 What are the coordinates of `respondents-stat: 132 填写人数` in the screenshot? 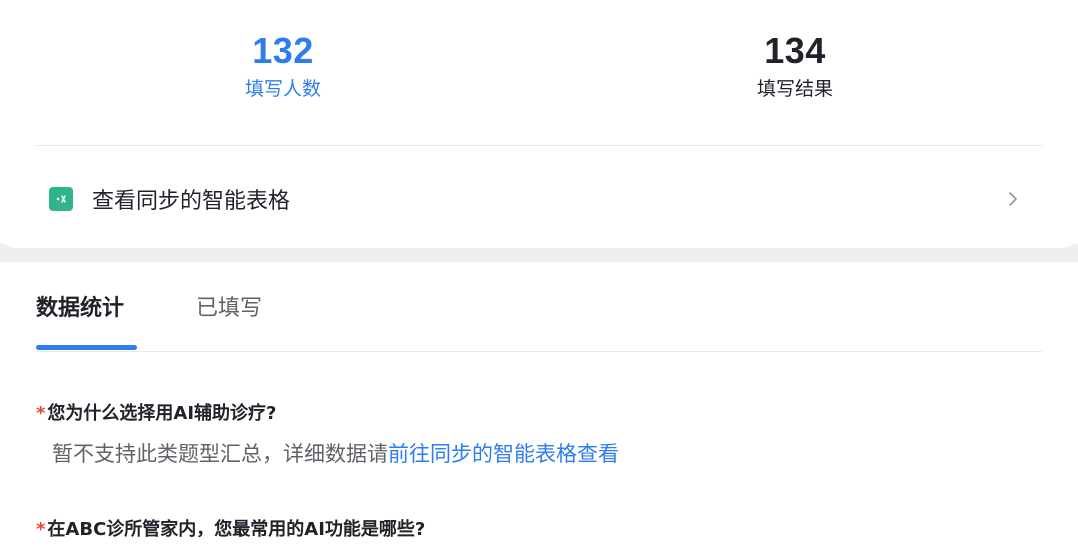 It's located at (283, 66).